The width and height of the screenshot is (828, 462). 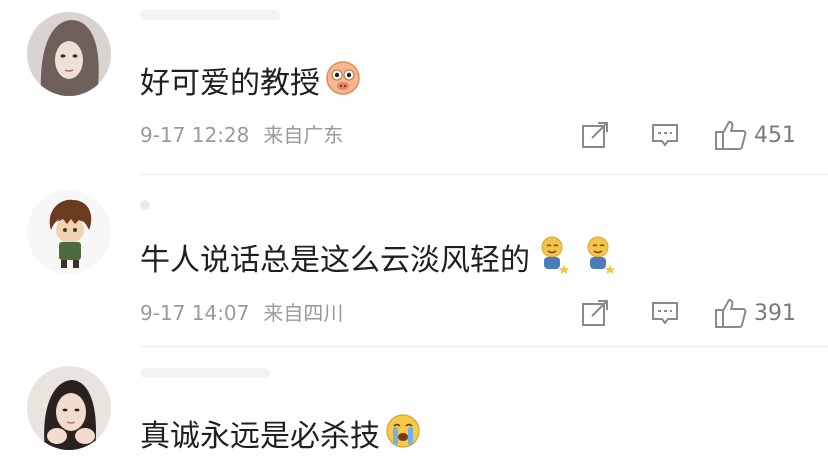 What do you see at coordinates (281, 436) in the screenshot?
I see `comment-text: 真诚永远是必杀技` at bounding box center [281, 436].